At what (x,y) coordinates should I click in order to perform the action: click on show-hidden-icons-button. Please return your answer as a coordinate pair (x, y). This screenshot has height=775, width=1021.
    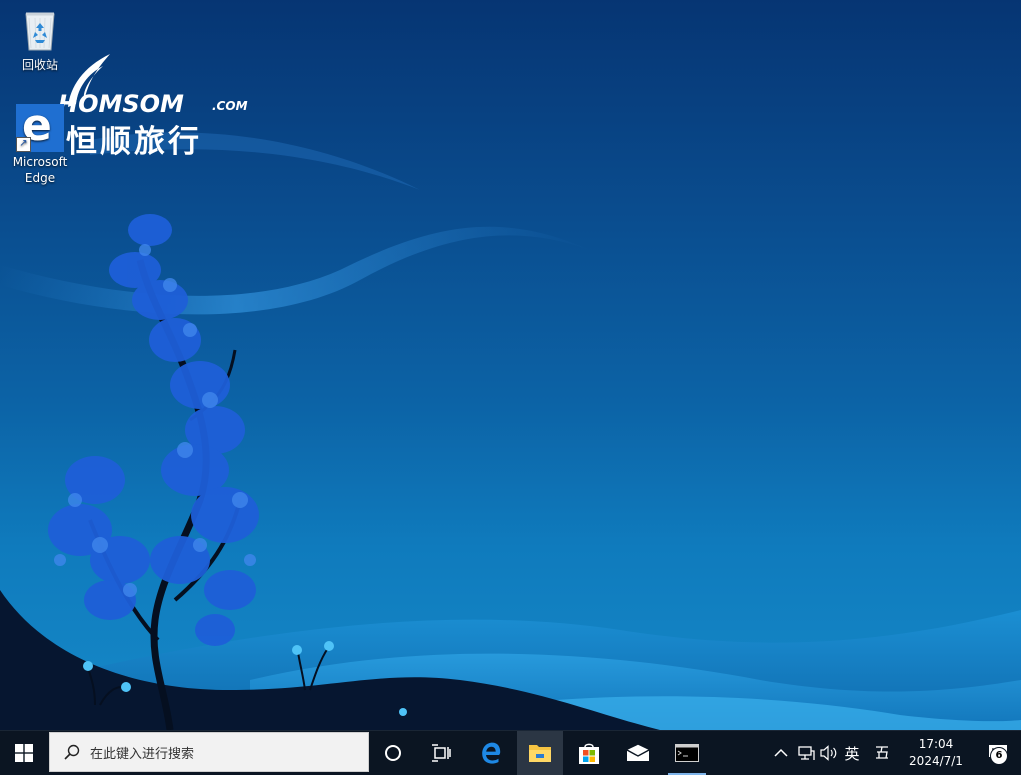
    Looking at the image, I should click on (781, 753).